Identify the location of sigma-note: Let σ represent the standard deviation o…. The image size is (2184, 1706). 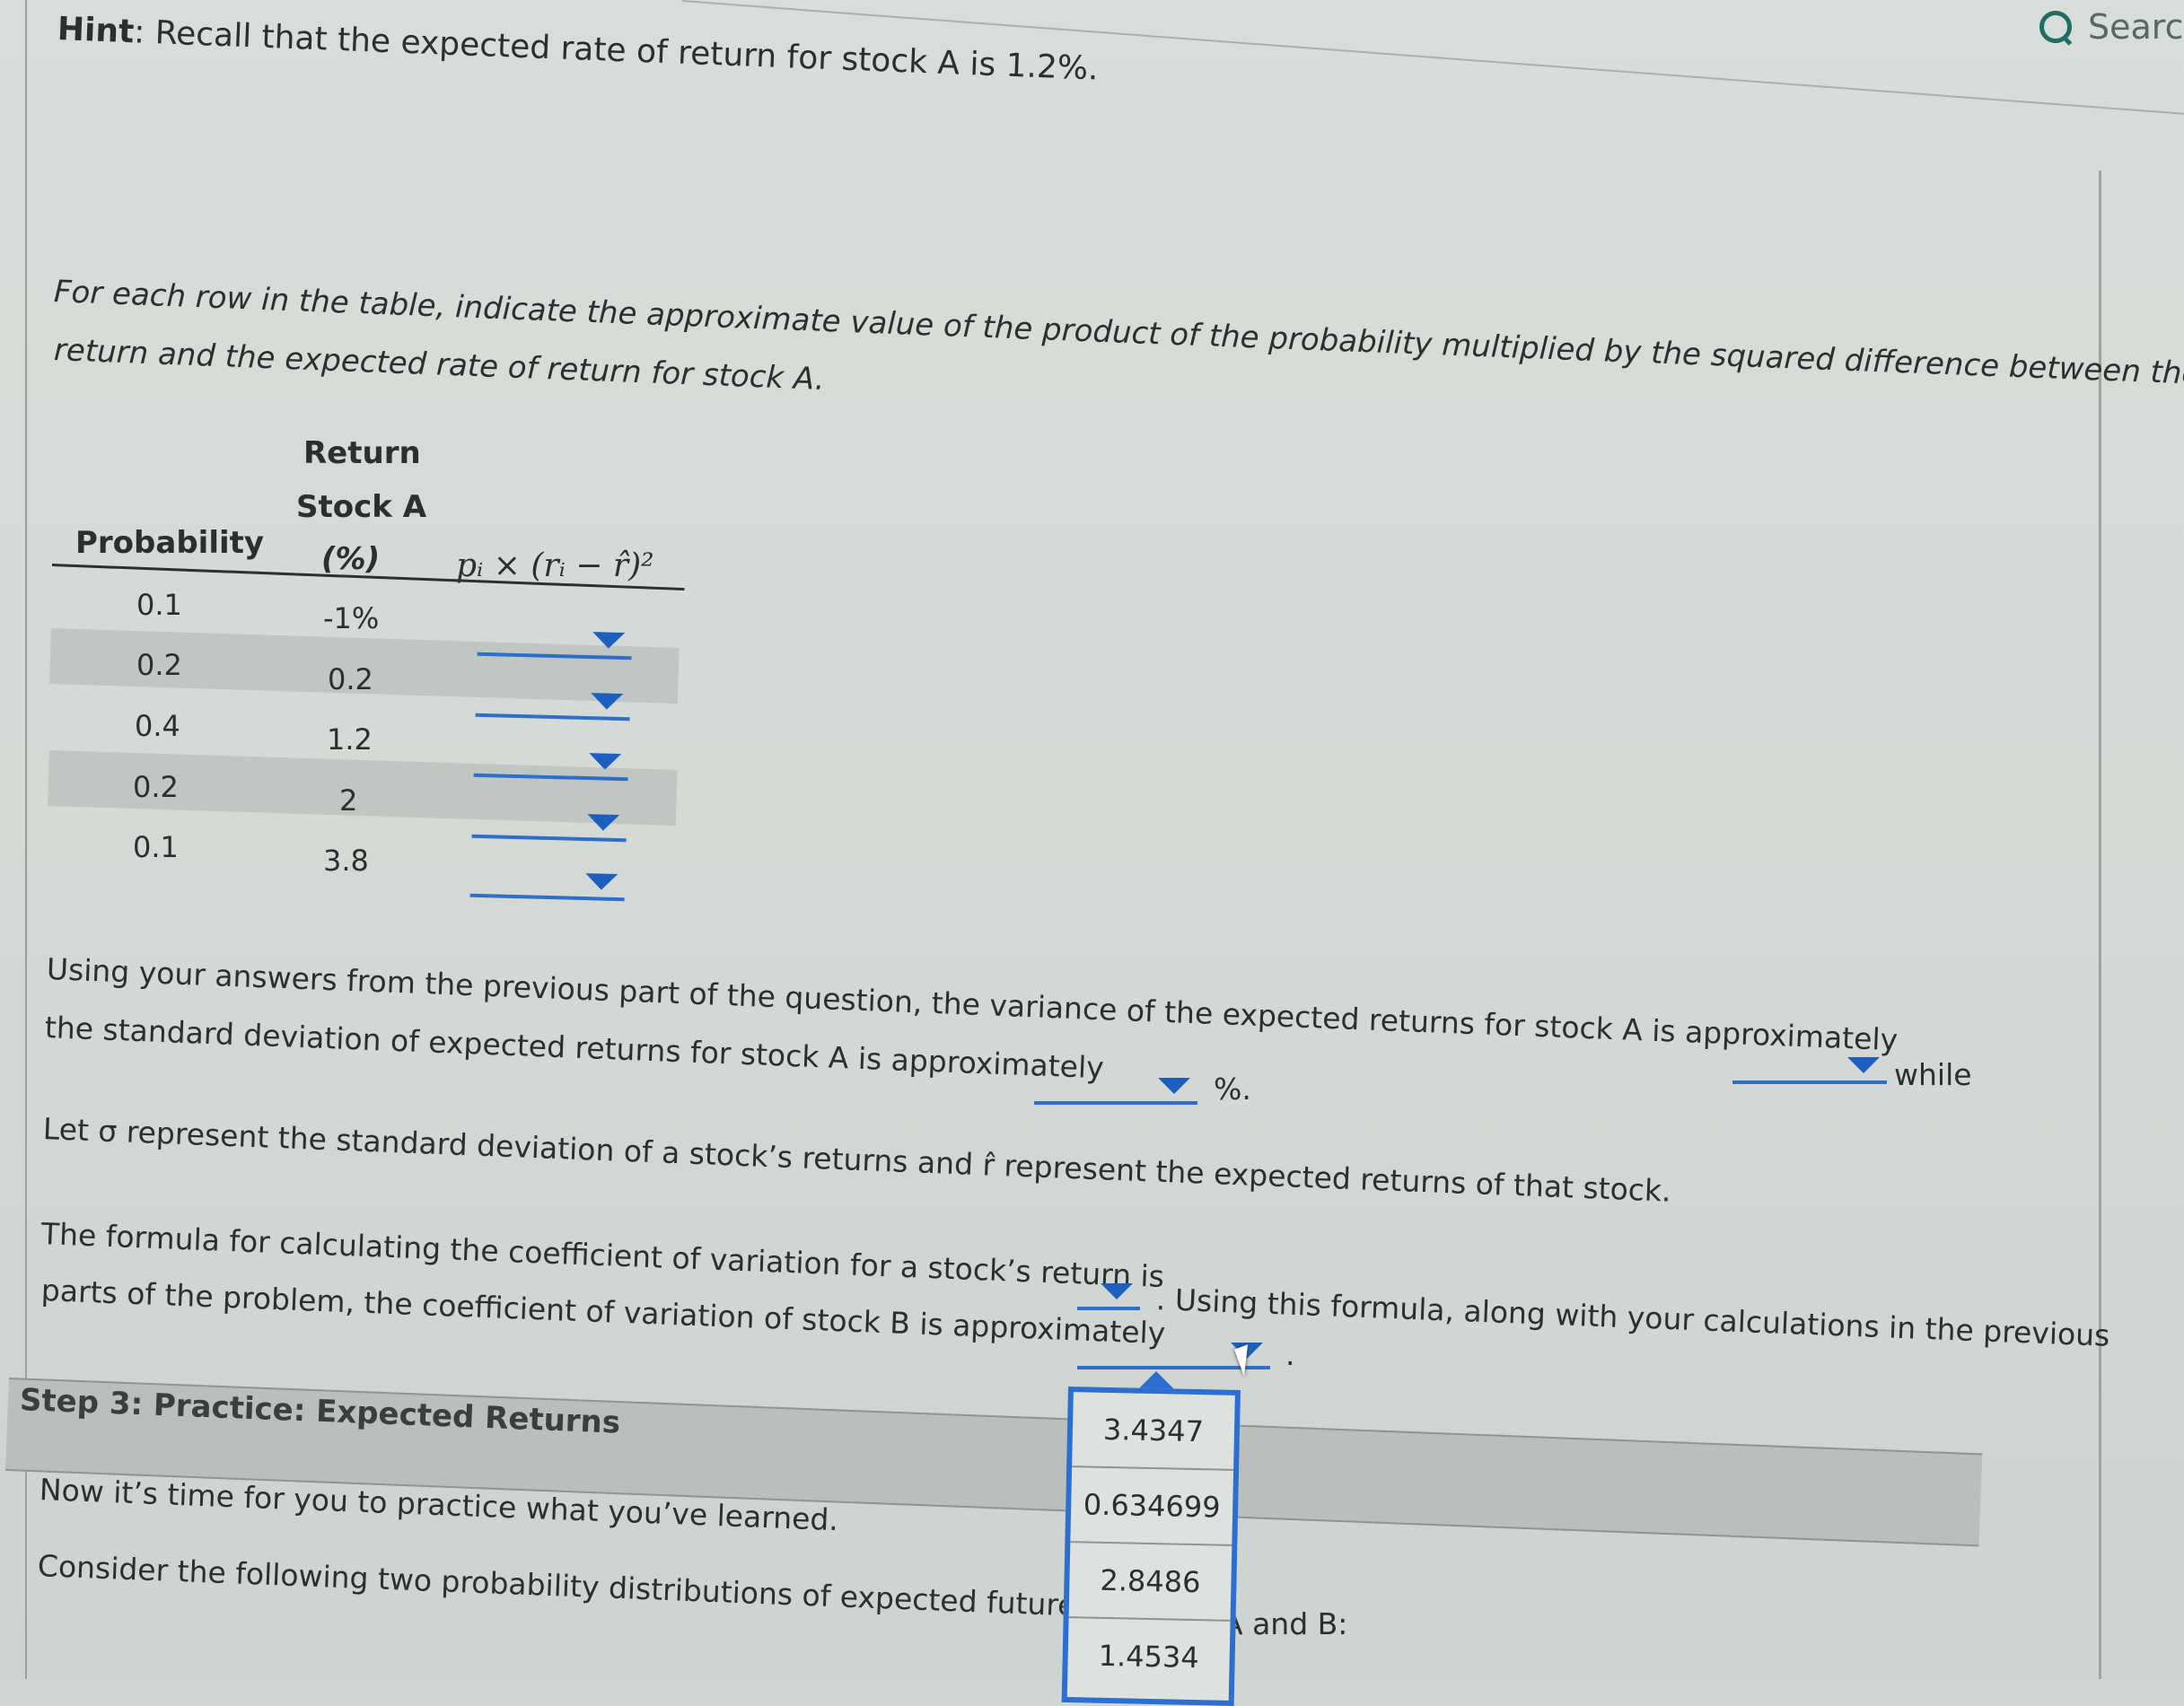
(857, 1160).